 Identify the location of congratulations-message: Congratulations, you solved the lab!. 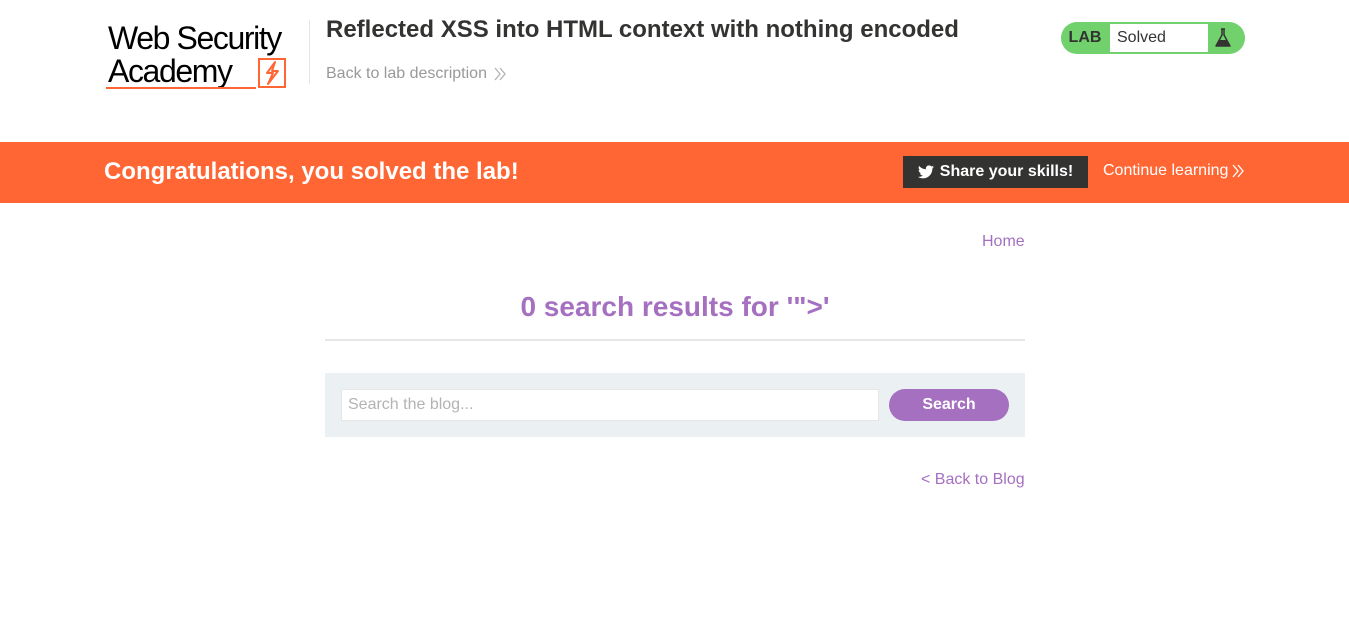
(311, 171).